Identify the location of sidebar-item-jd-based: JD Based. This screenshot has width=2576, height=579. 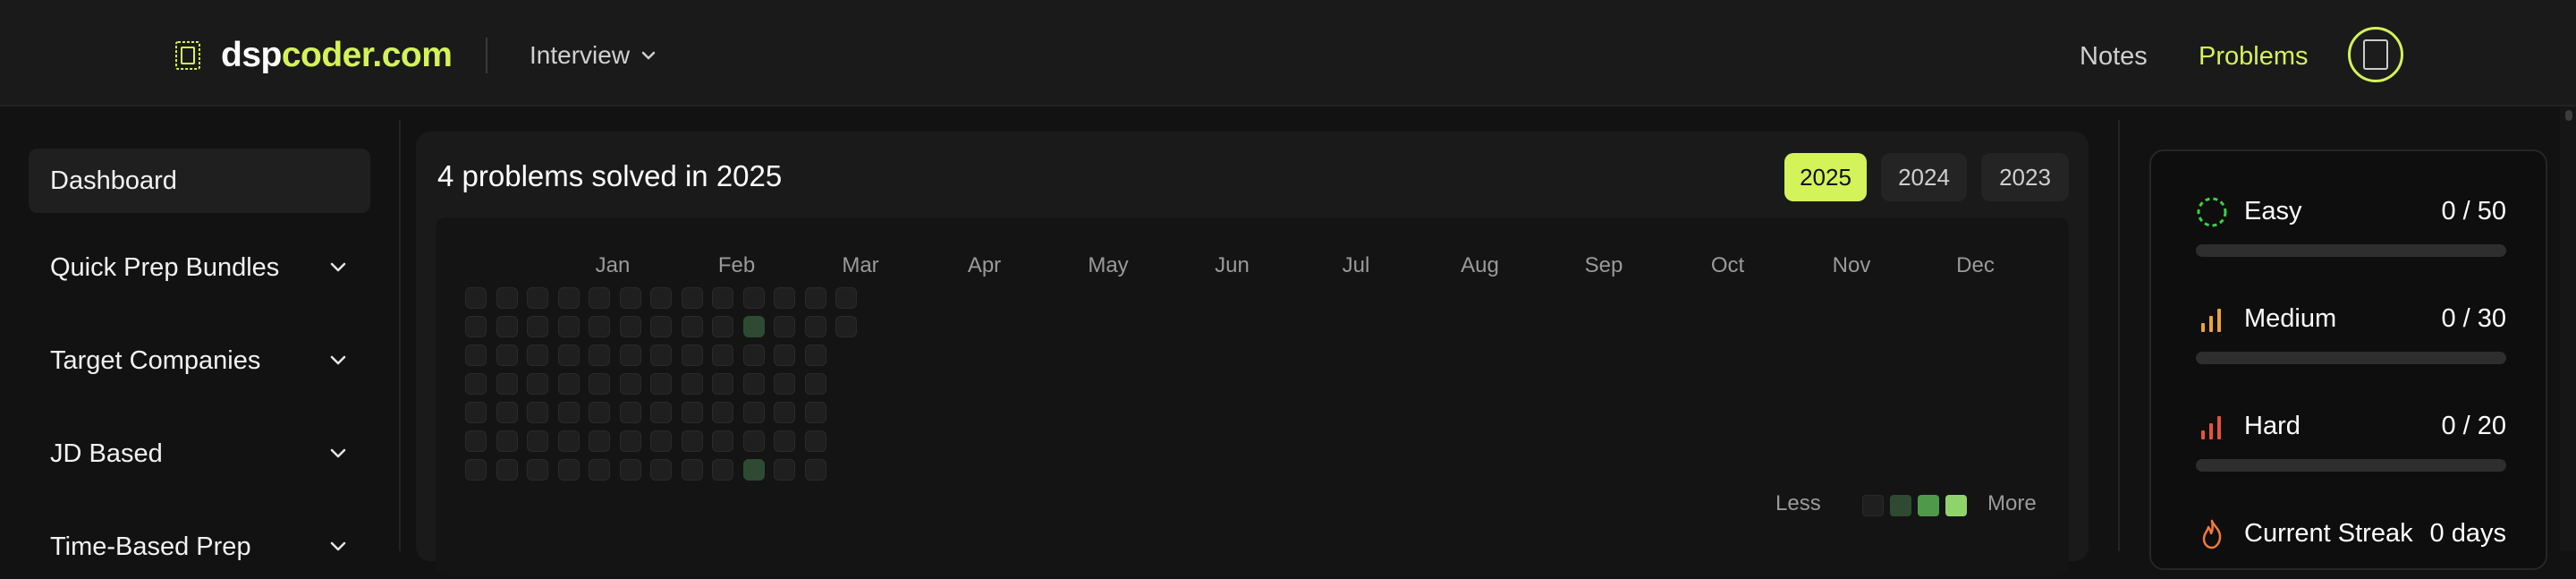
(199, 453).